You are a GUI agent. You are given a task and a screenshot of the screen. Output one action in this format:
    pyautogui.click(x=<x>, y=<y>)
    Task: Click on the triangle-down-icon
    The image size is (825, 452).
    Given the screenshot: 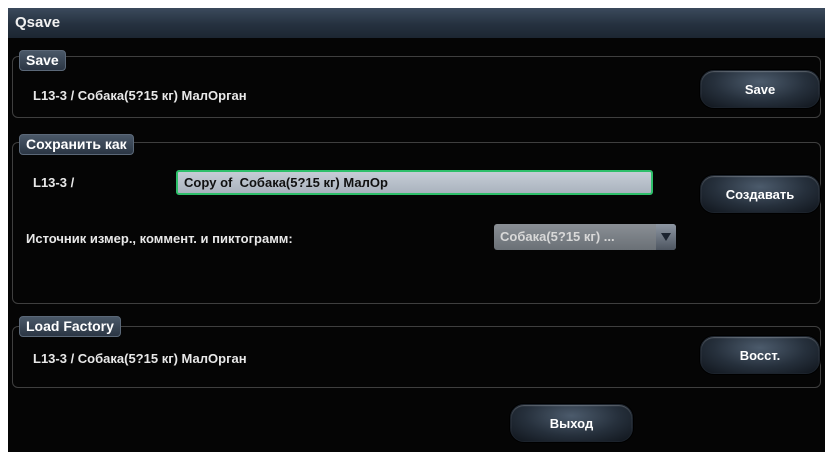 What is the action you would take?
    pyautogui.click(x=666, y=237)
    